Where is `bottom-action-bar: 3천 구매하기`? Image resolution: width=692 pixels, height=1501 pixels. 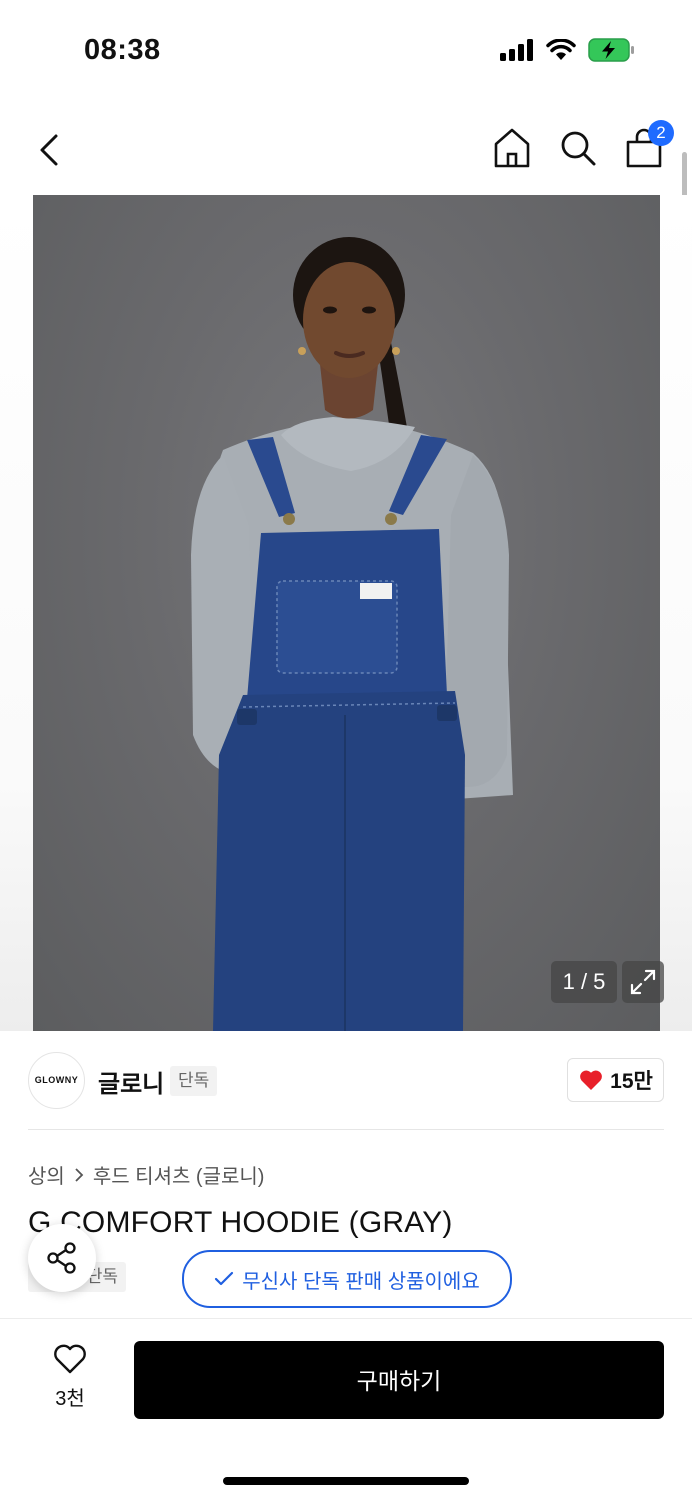
bottom-action-bar: 3천 구매하기 is located at coordinates (346, 1409).